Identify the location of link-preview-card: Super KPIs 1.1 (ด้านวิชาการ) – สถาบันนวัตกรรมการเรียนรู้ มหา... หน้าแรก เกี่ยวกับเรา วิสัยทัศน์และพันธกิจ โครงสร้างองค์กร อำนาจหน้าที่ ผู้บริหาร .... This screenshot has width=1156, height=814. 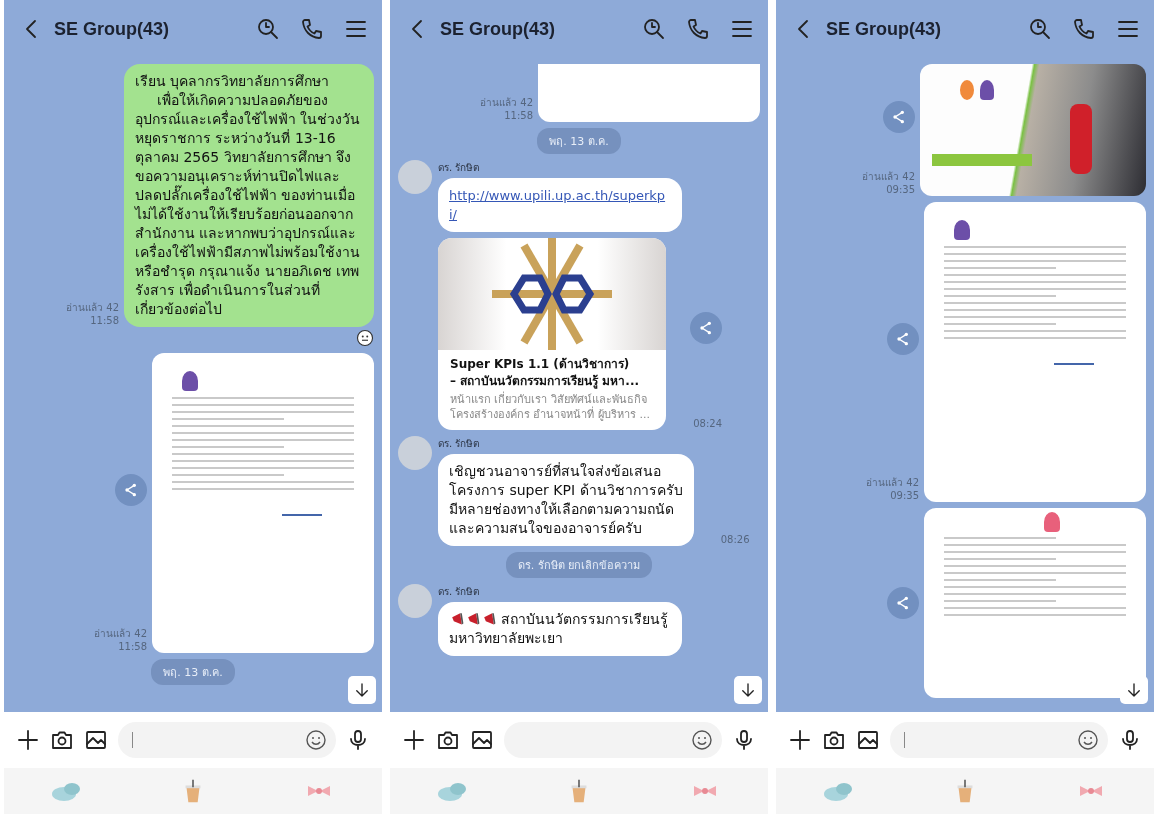
(552, 334).